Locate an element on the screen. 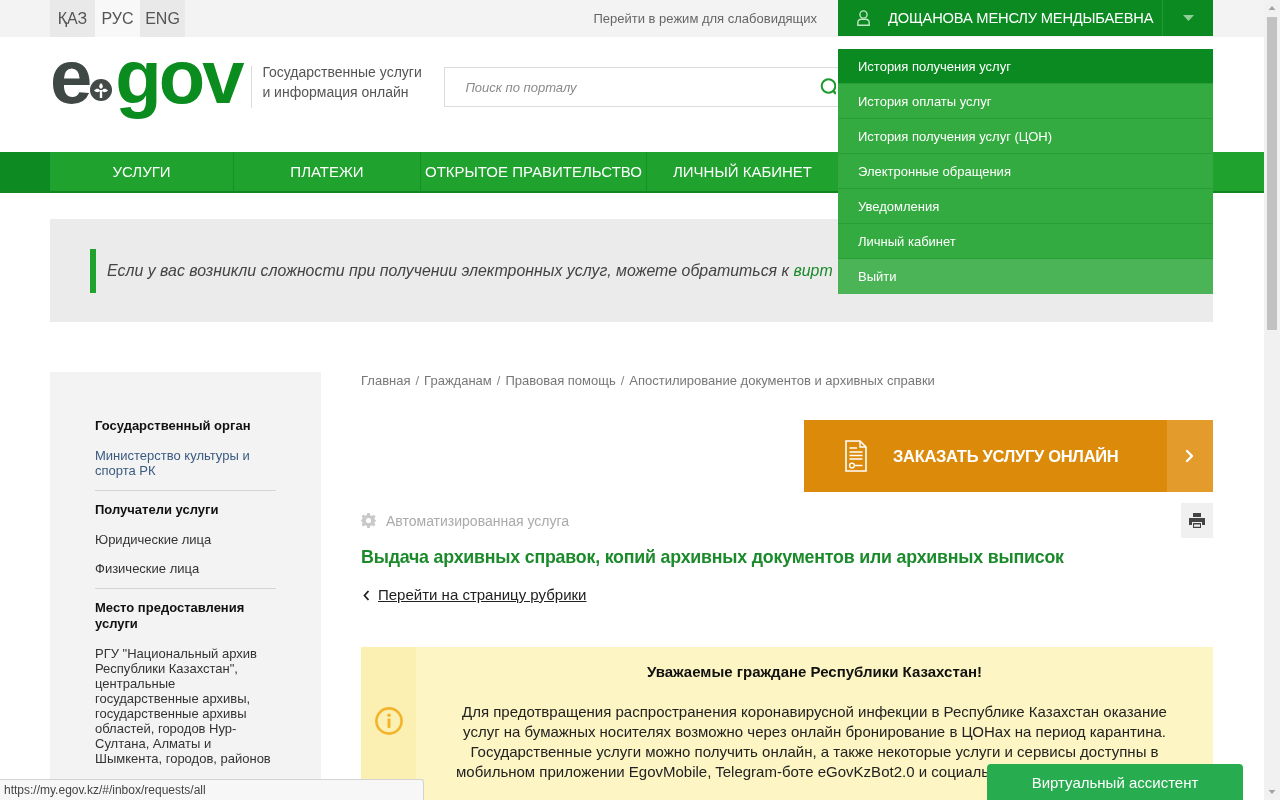 The width and height of the screenshot is (1280, 800). breadcrumb-link: Гражданам is located at coordinates (458, 381).